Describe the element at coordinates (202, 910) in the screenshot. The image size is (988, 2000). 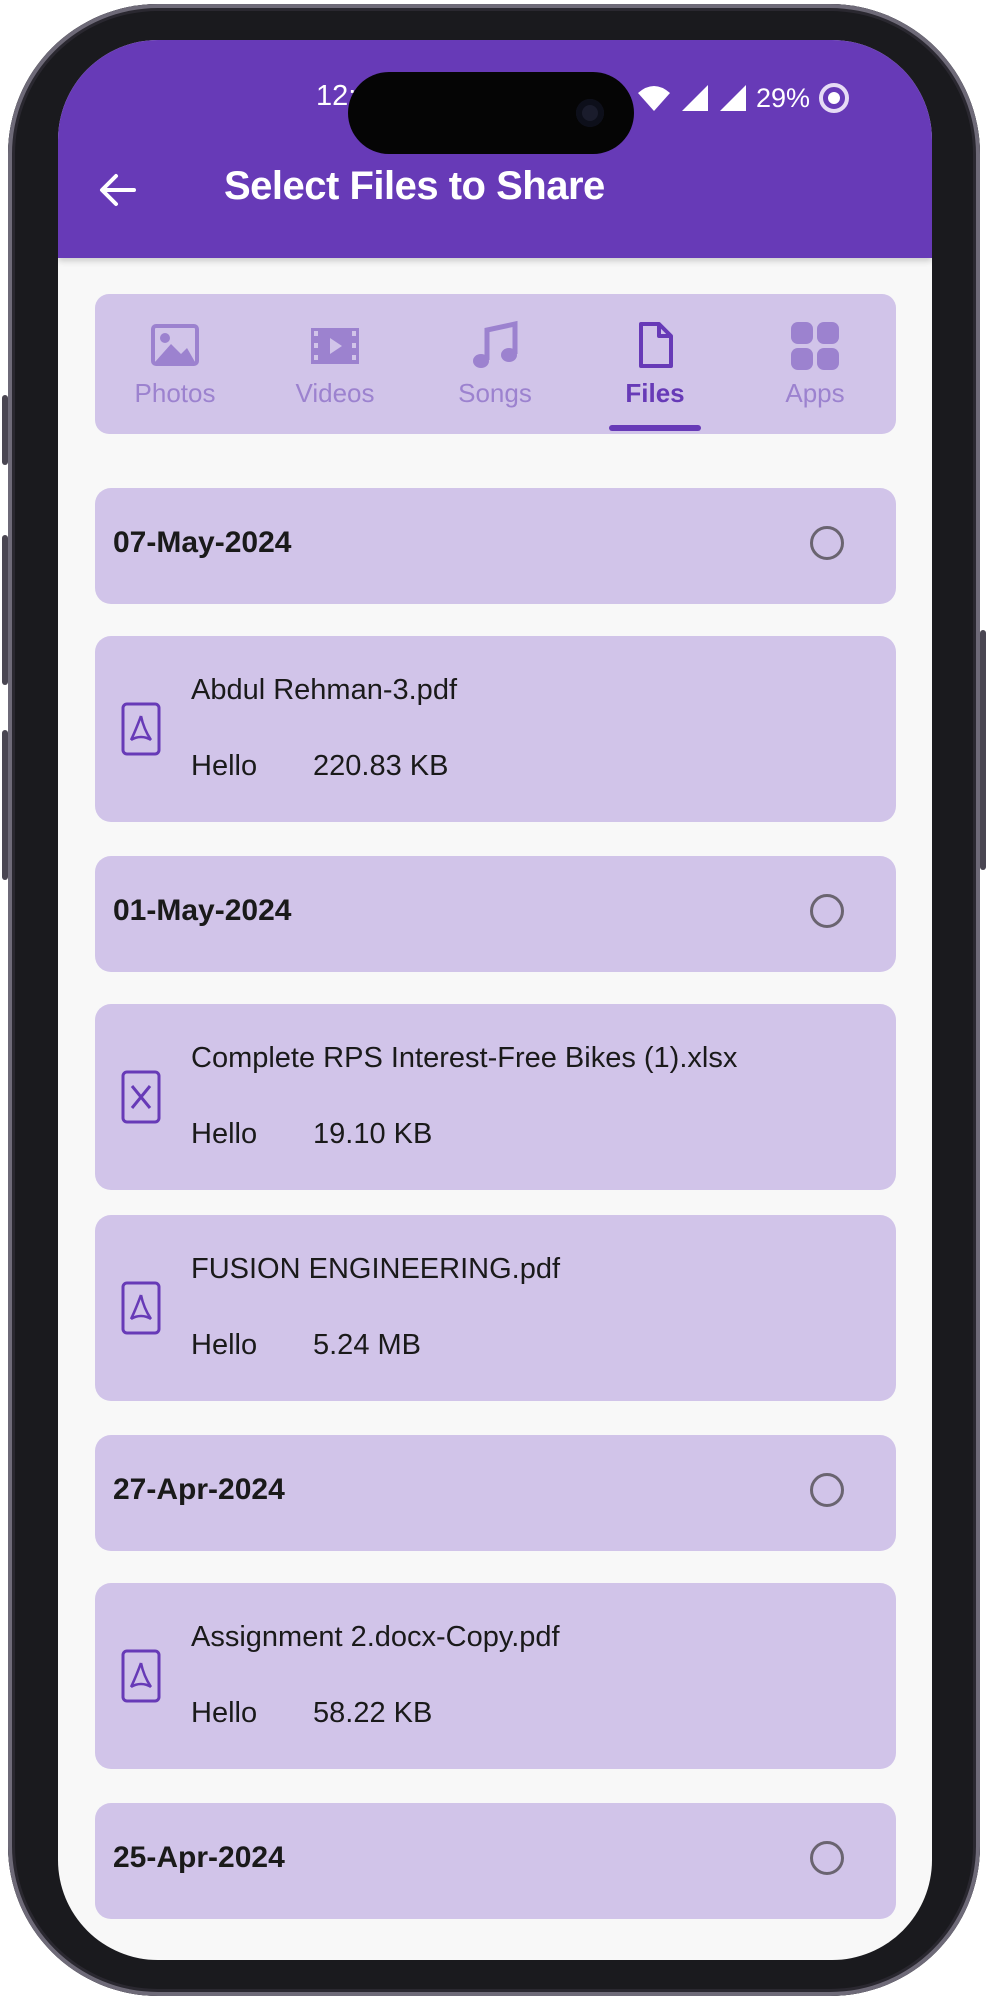
I see `date-label: 01-May-2024` at that location.